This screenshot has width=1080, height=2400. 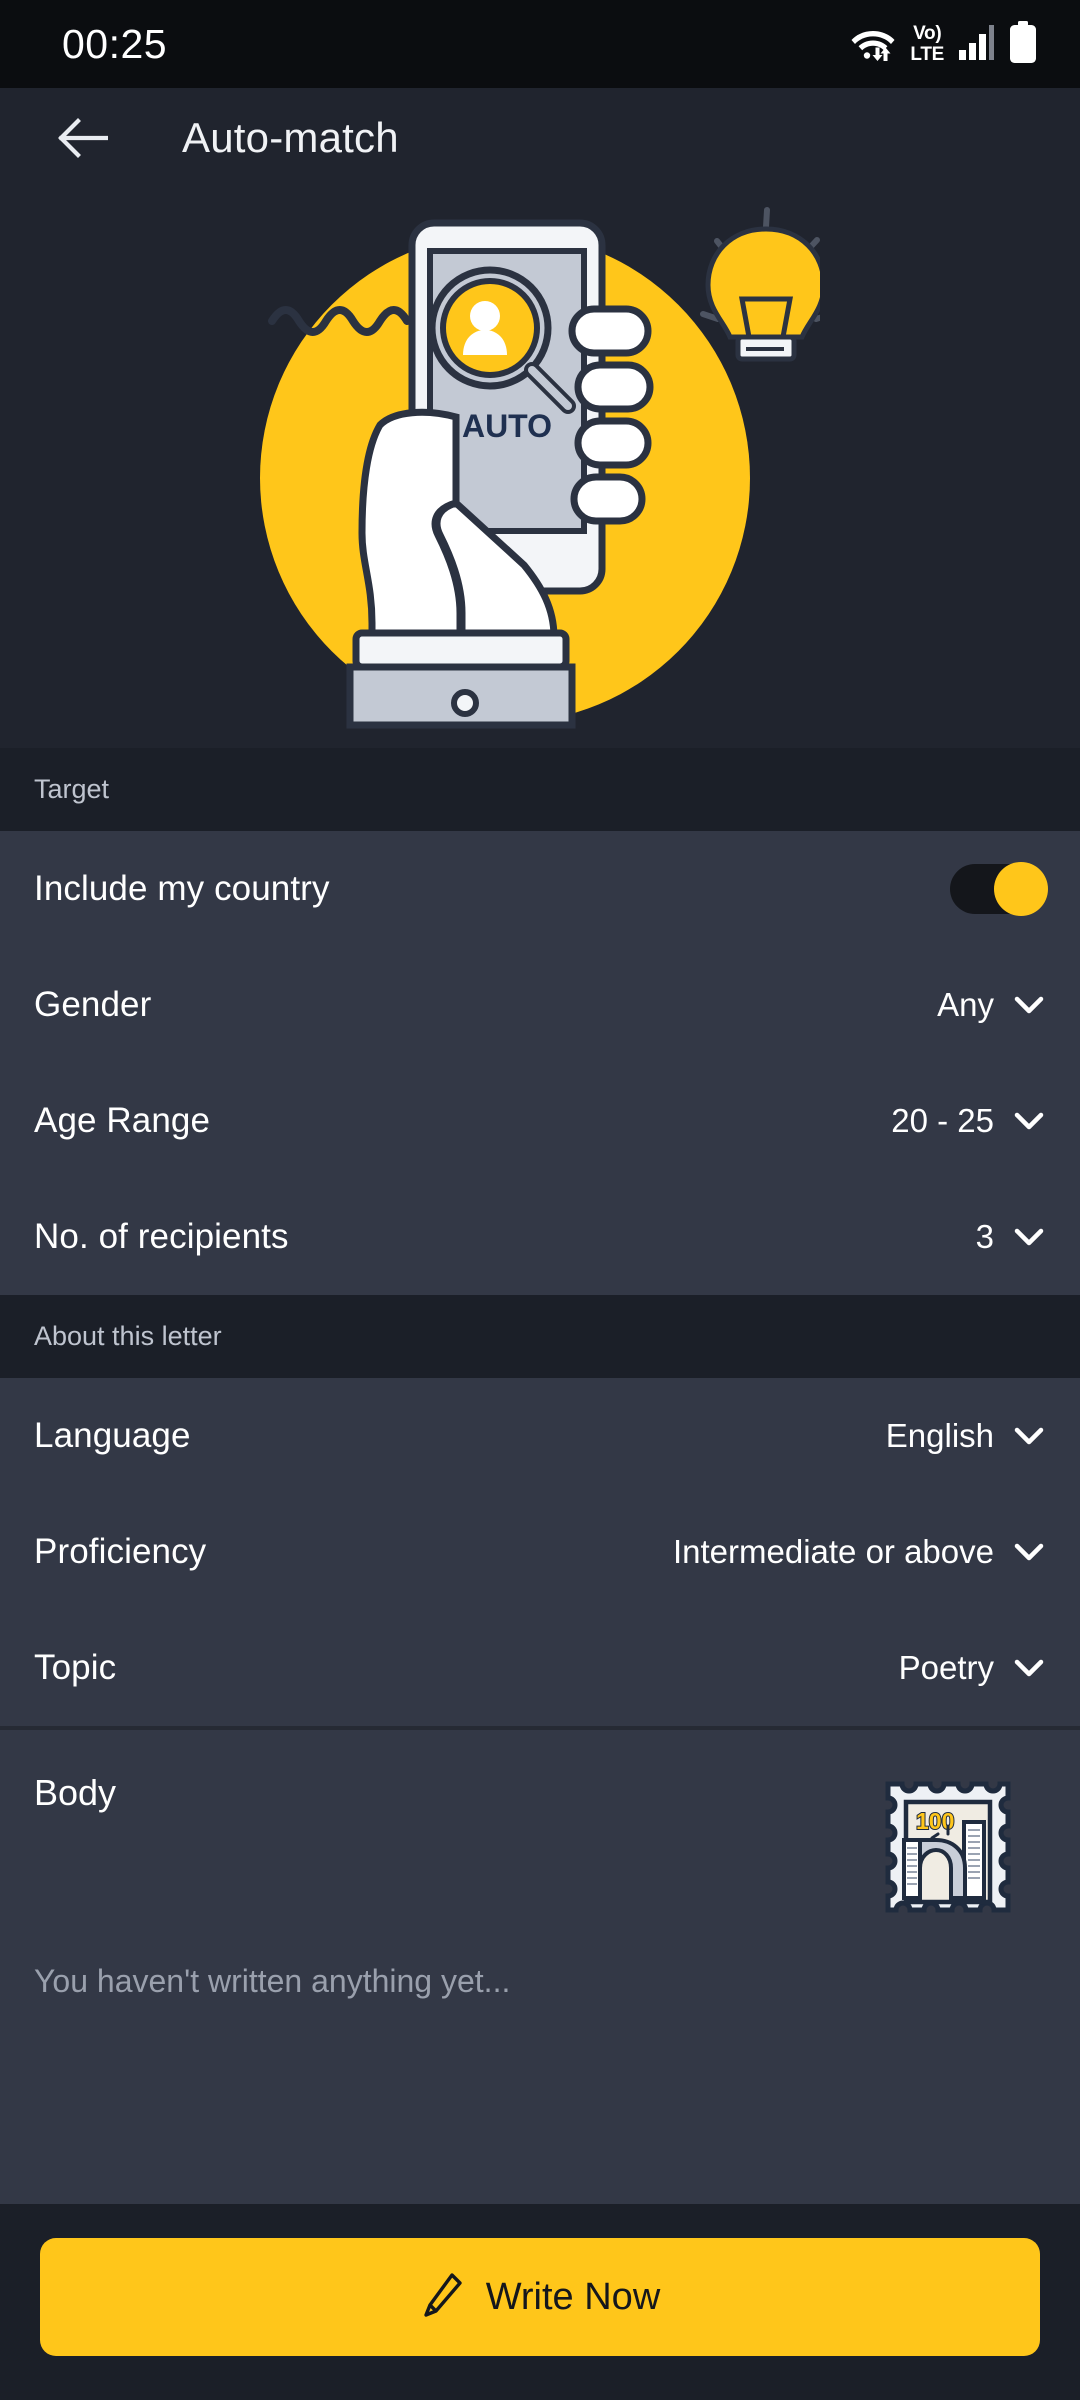 I want to click on section-header-target-label: Target, so click(x=72, y=789).